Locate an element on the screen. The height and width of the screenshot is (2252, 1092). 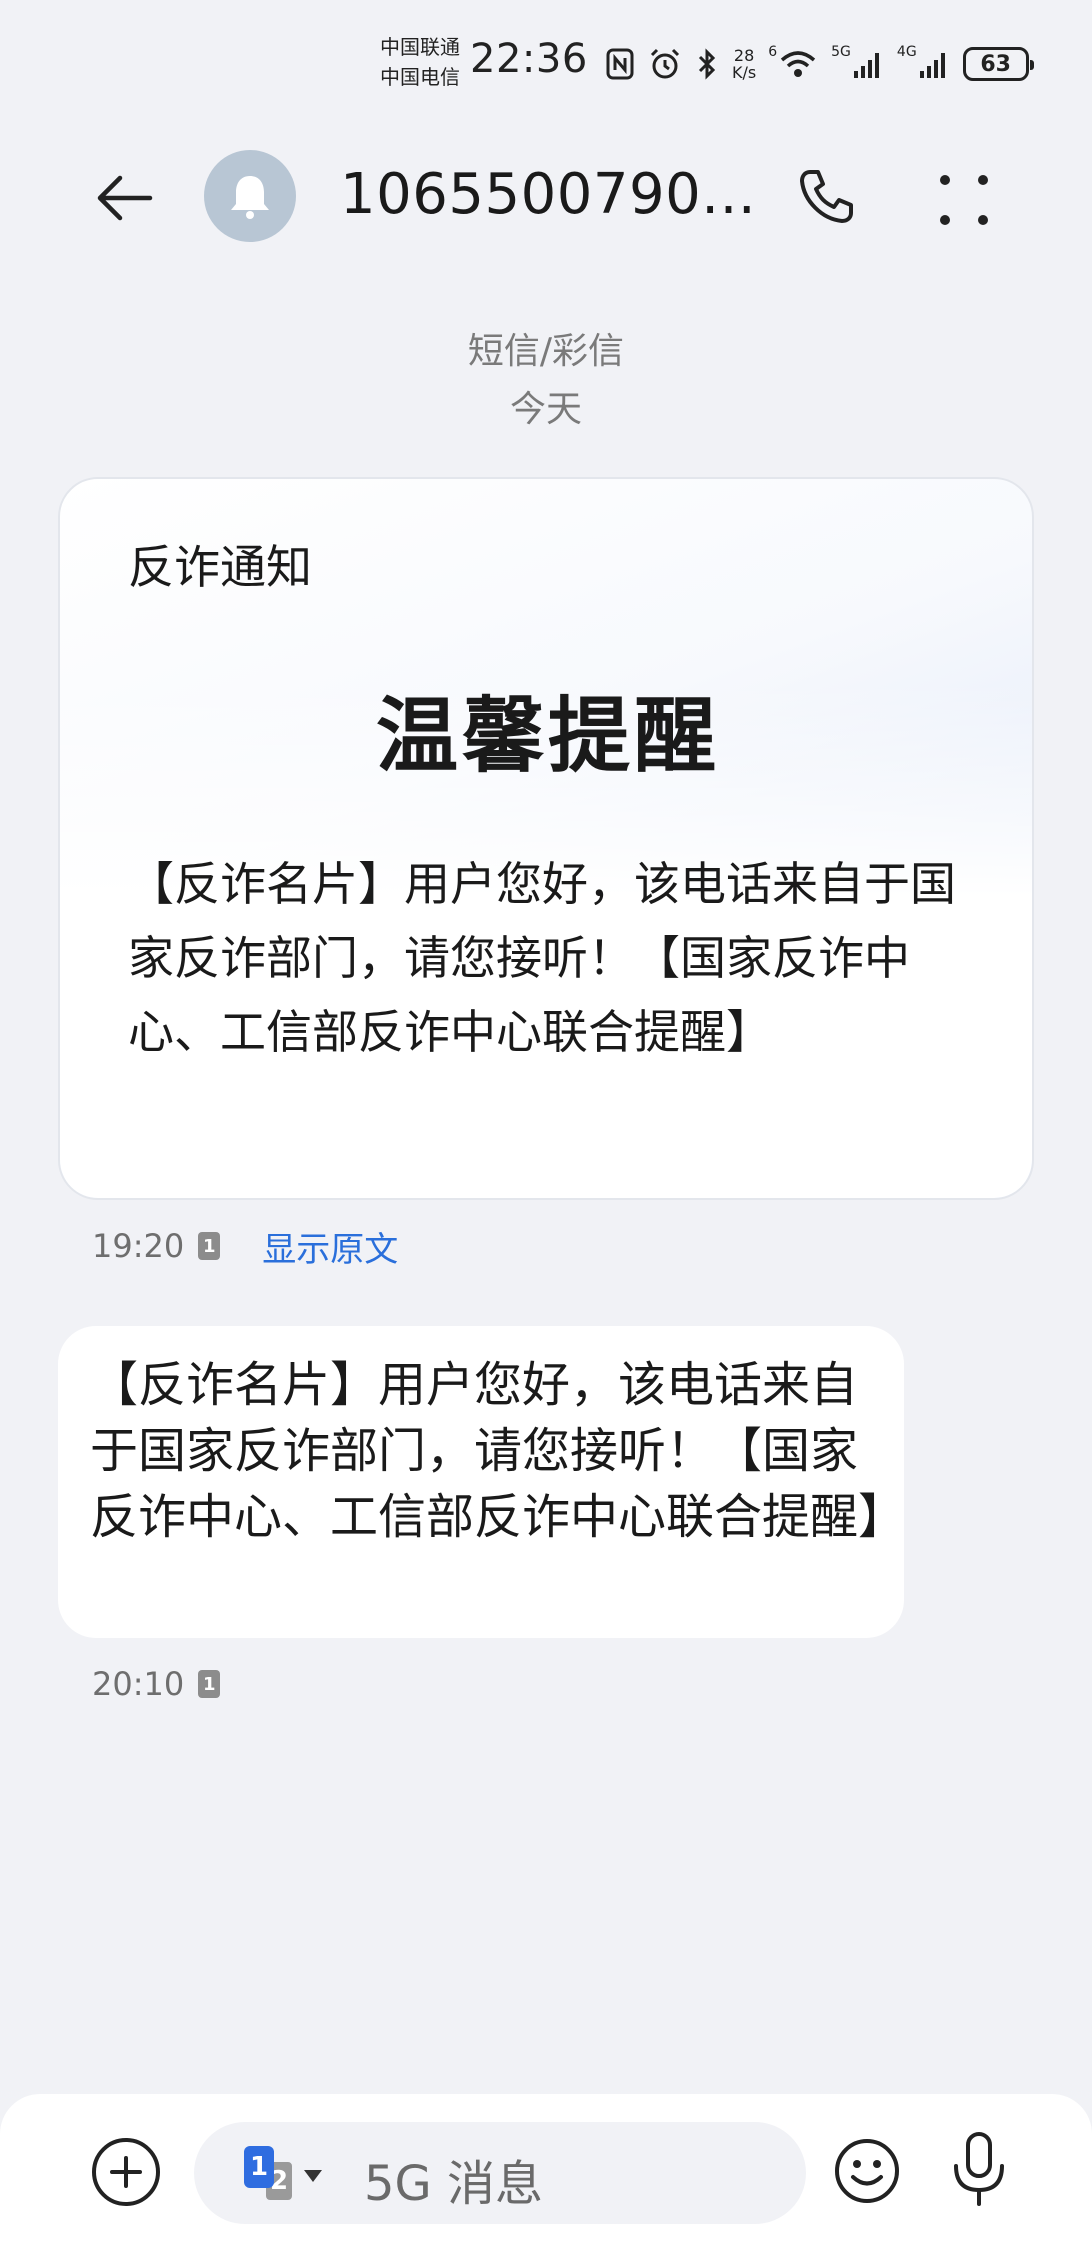
call-button is located at coordinates (826, 196).